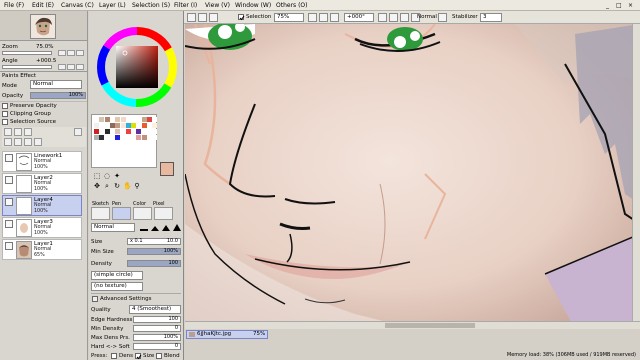 This screenshot has width=640, height=360. I want to click on nav-rotate-right-button, so click(71, 67).